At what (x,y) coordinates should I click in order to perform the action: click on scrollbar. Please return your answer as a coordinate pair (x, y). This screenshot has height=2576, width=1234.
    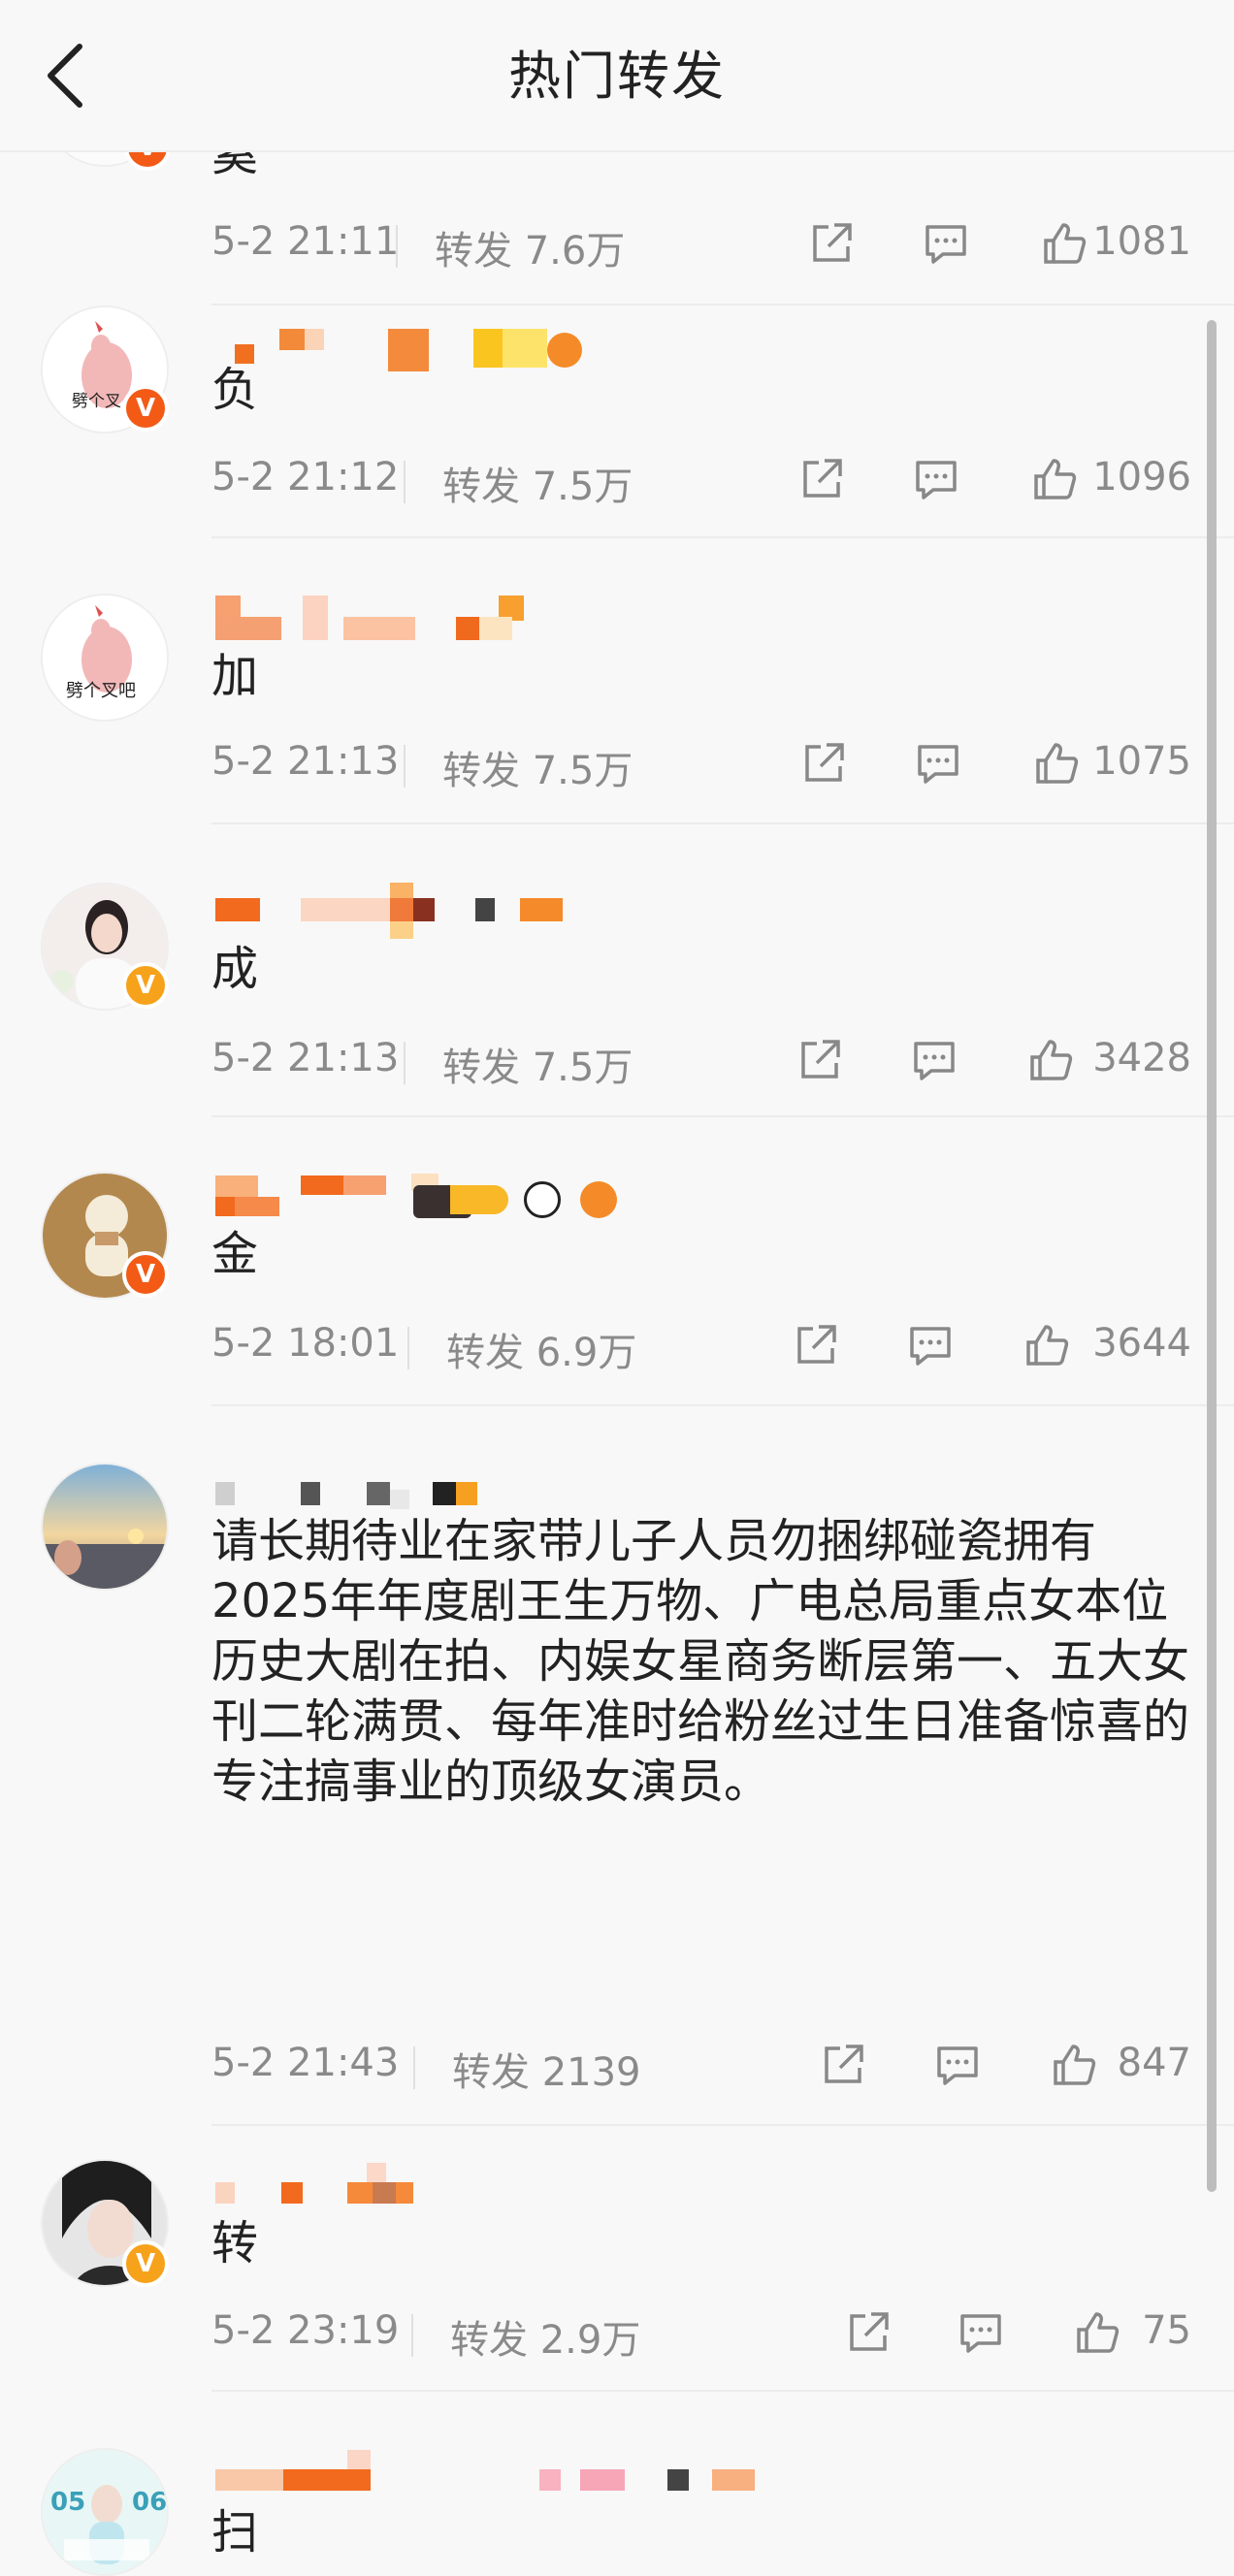
    Looking at the image, I should click on (1212, 1256).